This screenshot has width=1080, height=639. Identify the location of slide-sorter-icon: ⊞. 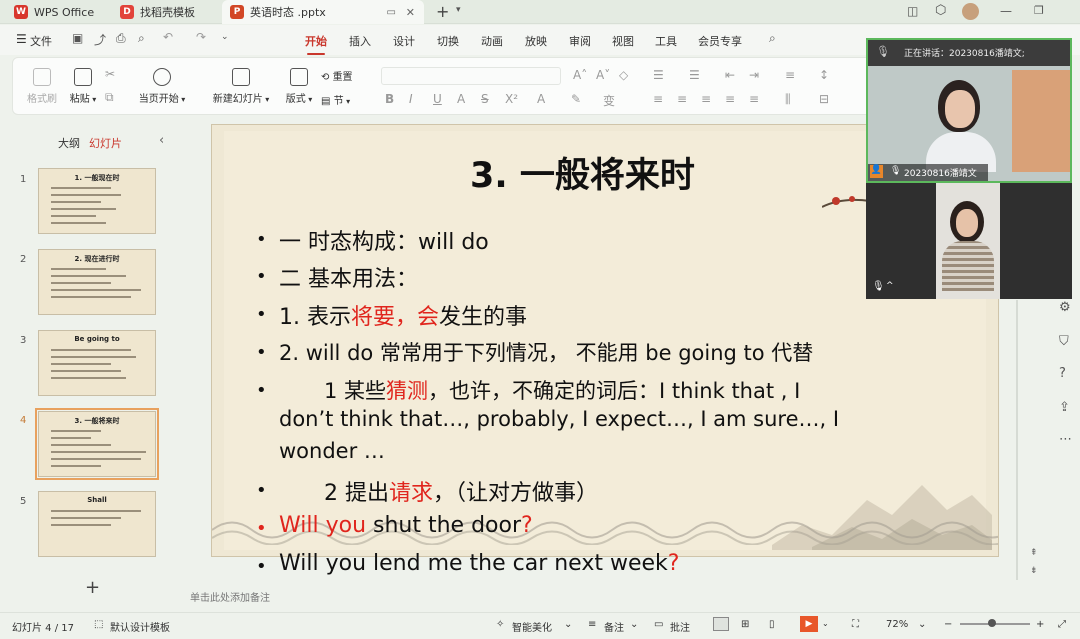
(745, 624).